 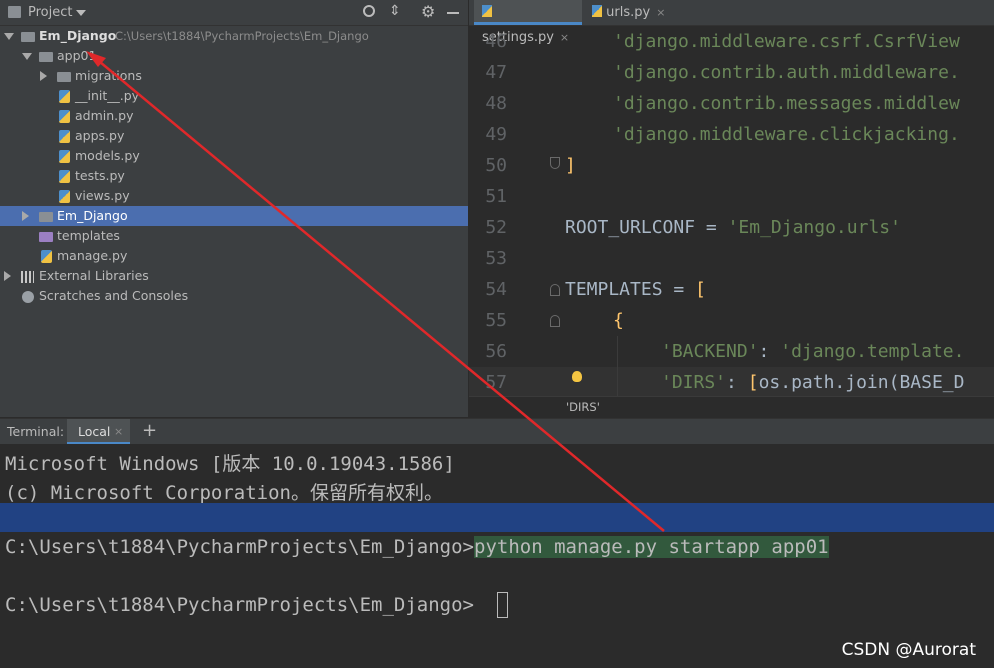 I want to click on watermark: CSDN @Aurorat, so click(x=908, y=650).